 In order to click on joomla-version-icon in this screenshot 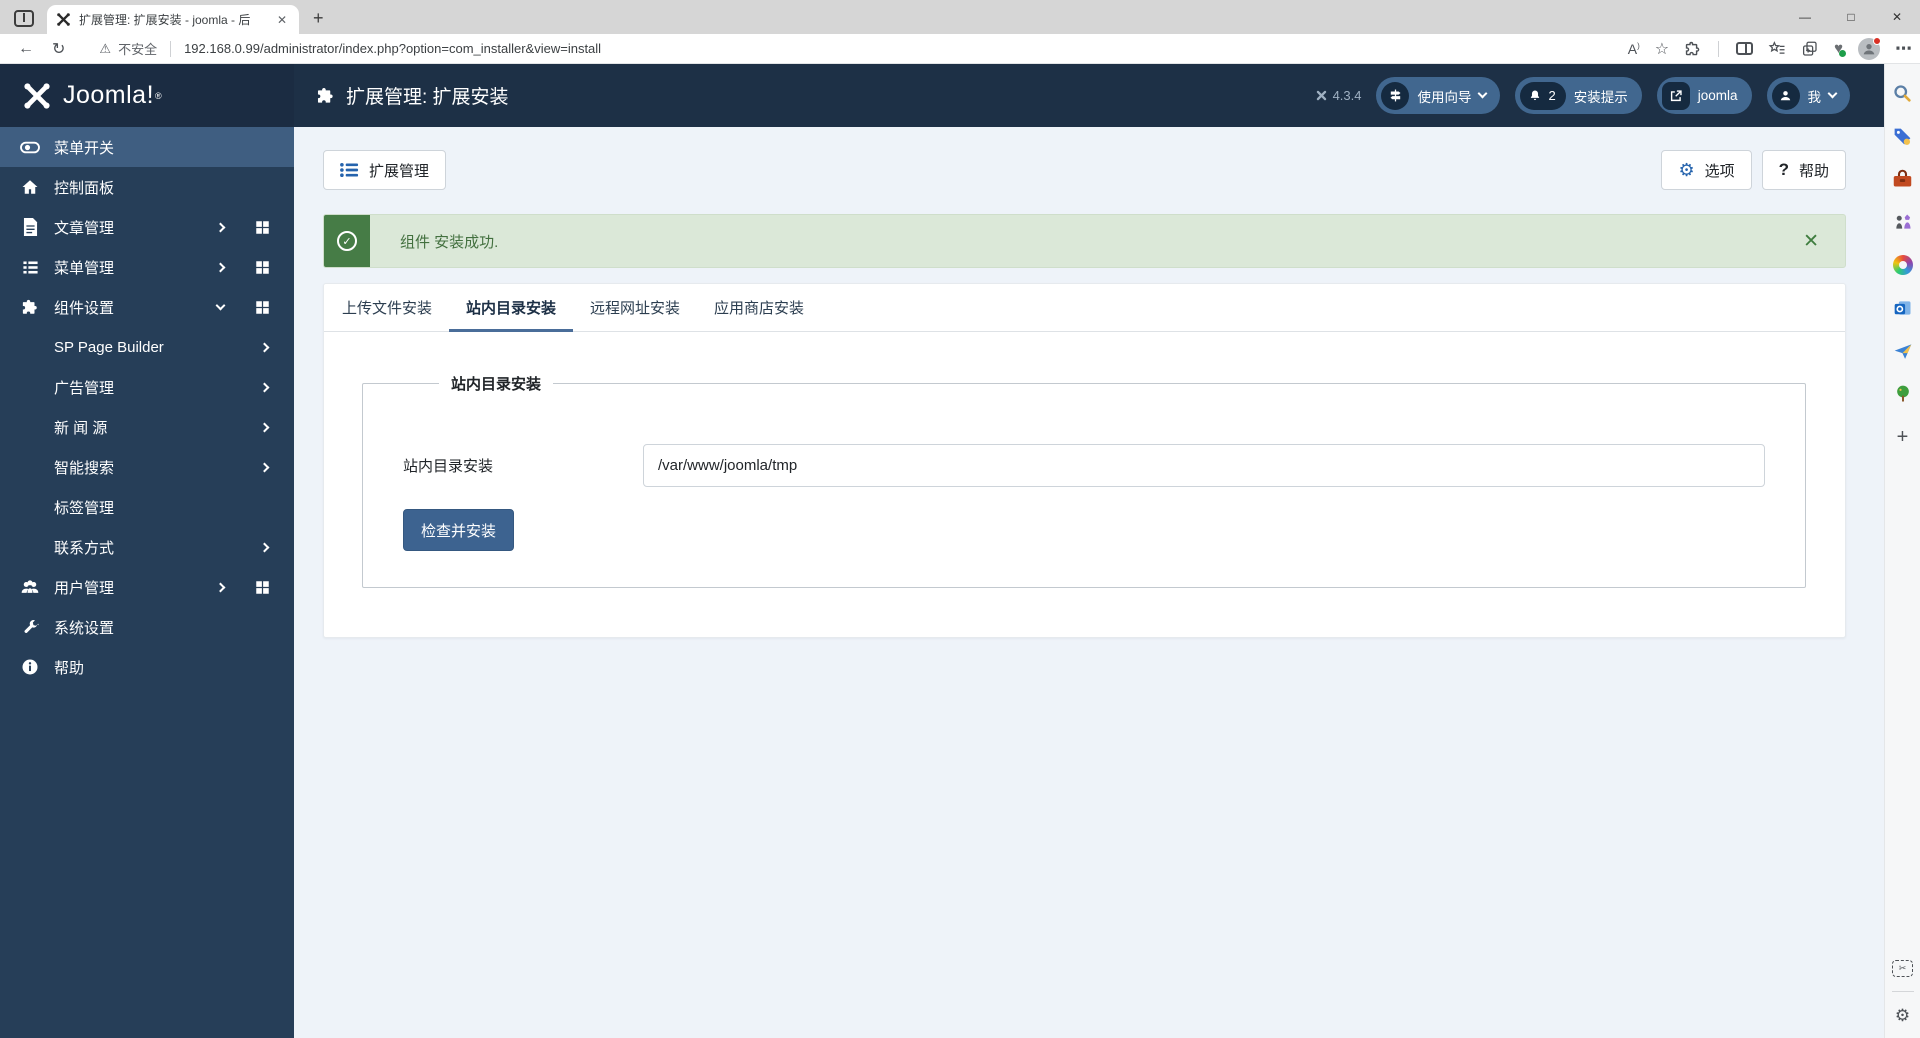, I will do `click(1321, 95)`.